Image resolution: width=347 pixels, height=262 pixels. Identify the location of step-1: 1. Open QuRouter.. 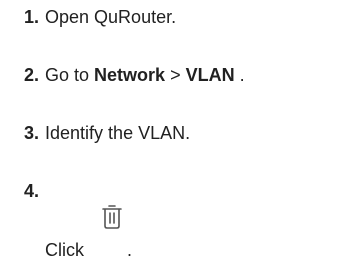
(100, 17).